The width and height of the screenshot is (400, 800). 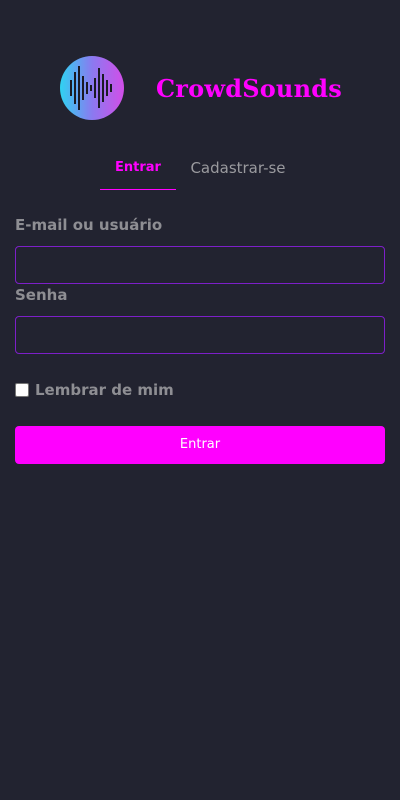 What do you see at coordinates (22, 390) in the screenshot?
I see `remember-checkbox` at bounding box center [22, 390].